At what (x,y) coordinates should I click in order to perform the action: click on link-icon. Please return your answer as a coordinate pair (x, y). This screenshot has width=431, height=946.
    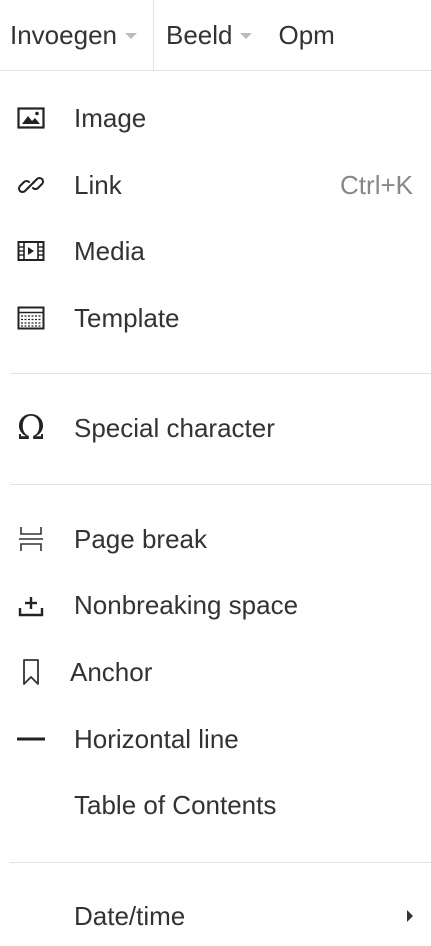
    Looking at the image, I should click on (31, 185).